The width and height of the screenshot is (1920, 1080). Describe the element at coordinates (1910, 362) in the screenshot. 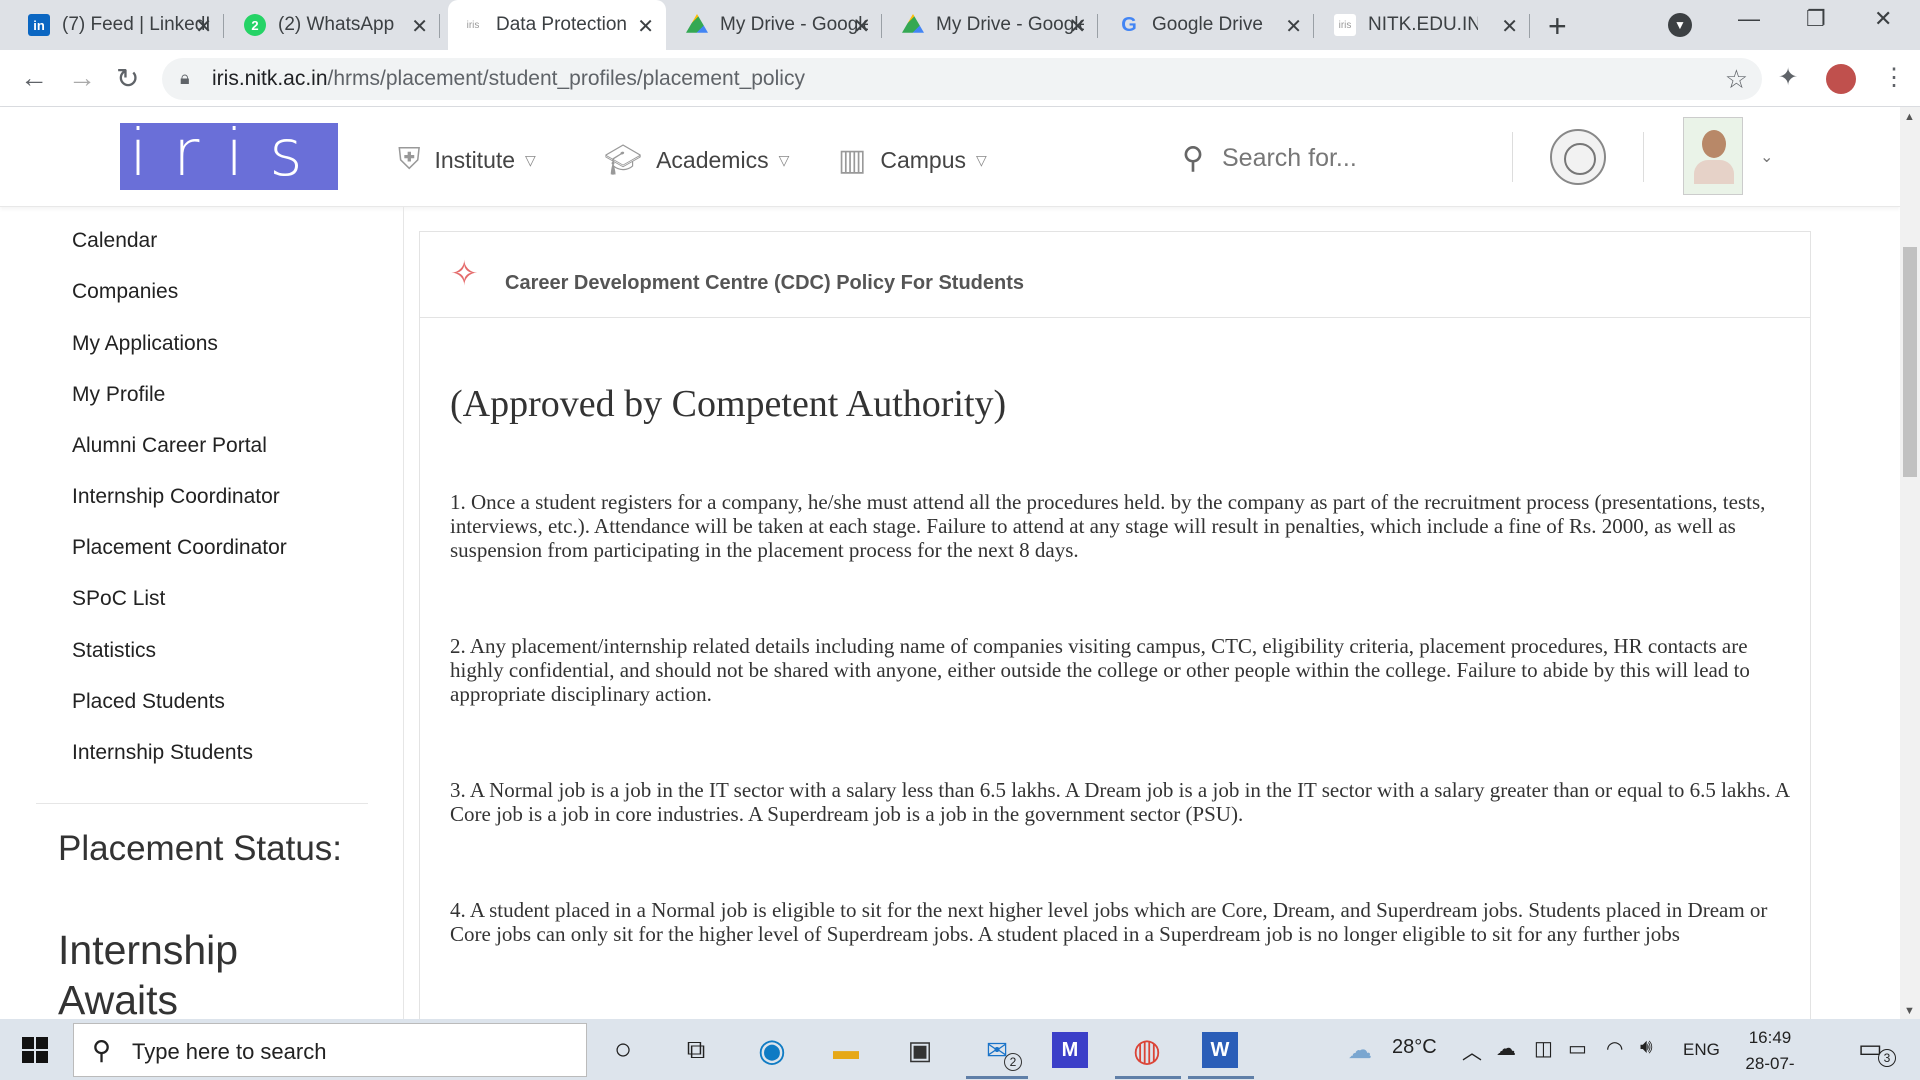

I see `scrollbar-thumb` at that location.